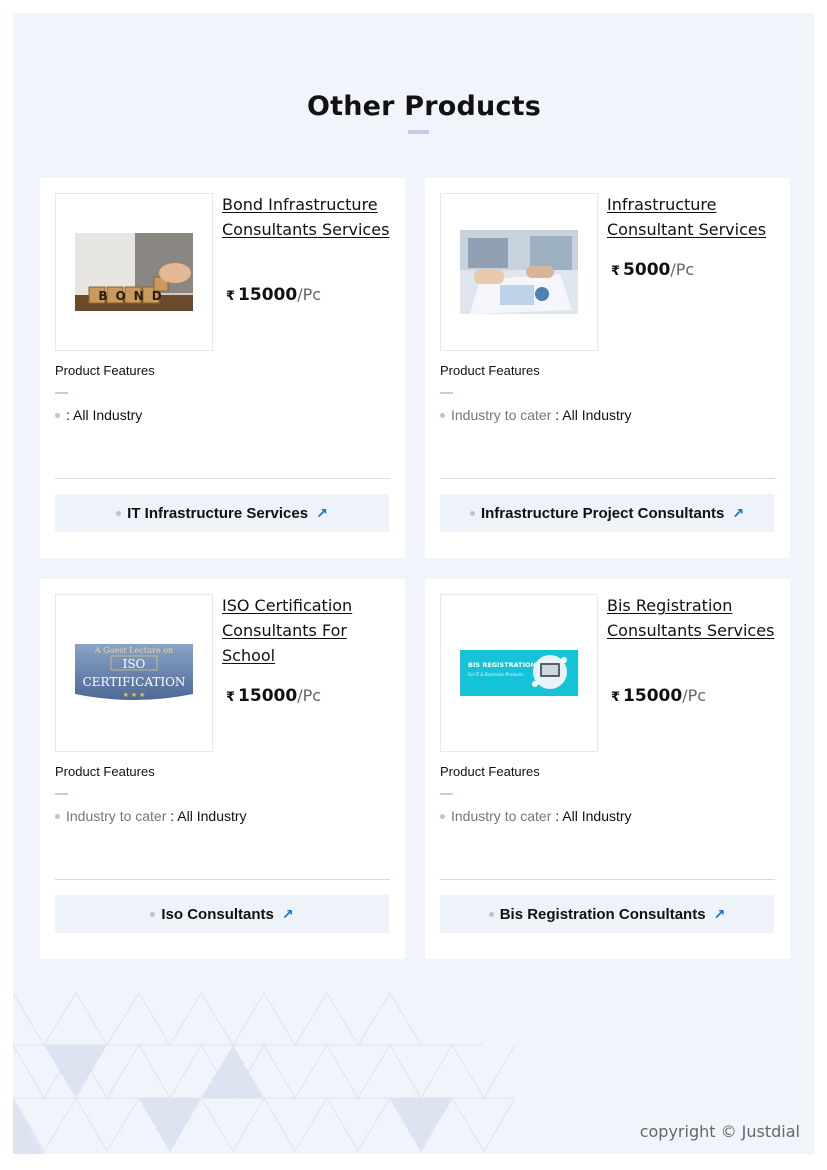 Image resolution: width=827 pixels, height=1170 pixels. I want to click on copyright-text: copyright © Justdial, so click(719, 1131).